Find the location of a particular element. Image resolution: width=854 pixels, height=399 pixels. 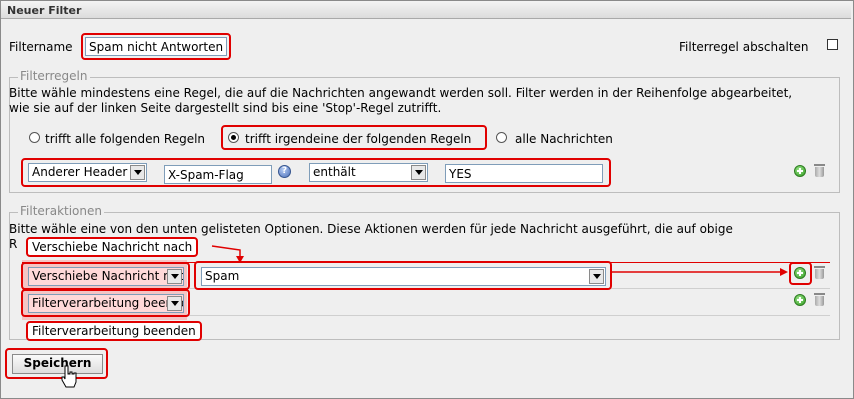

callout-stop-processing: Filterverarbeitung beenden is located at coordinates (114, 331).